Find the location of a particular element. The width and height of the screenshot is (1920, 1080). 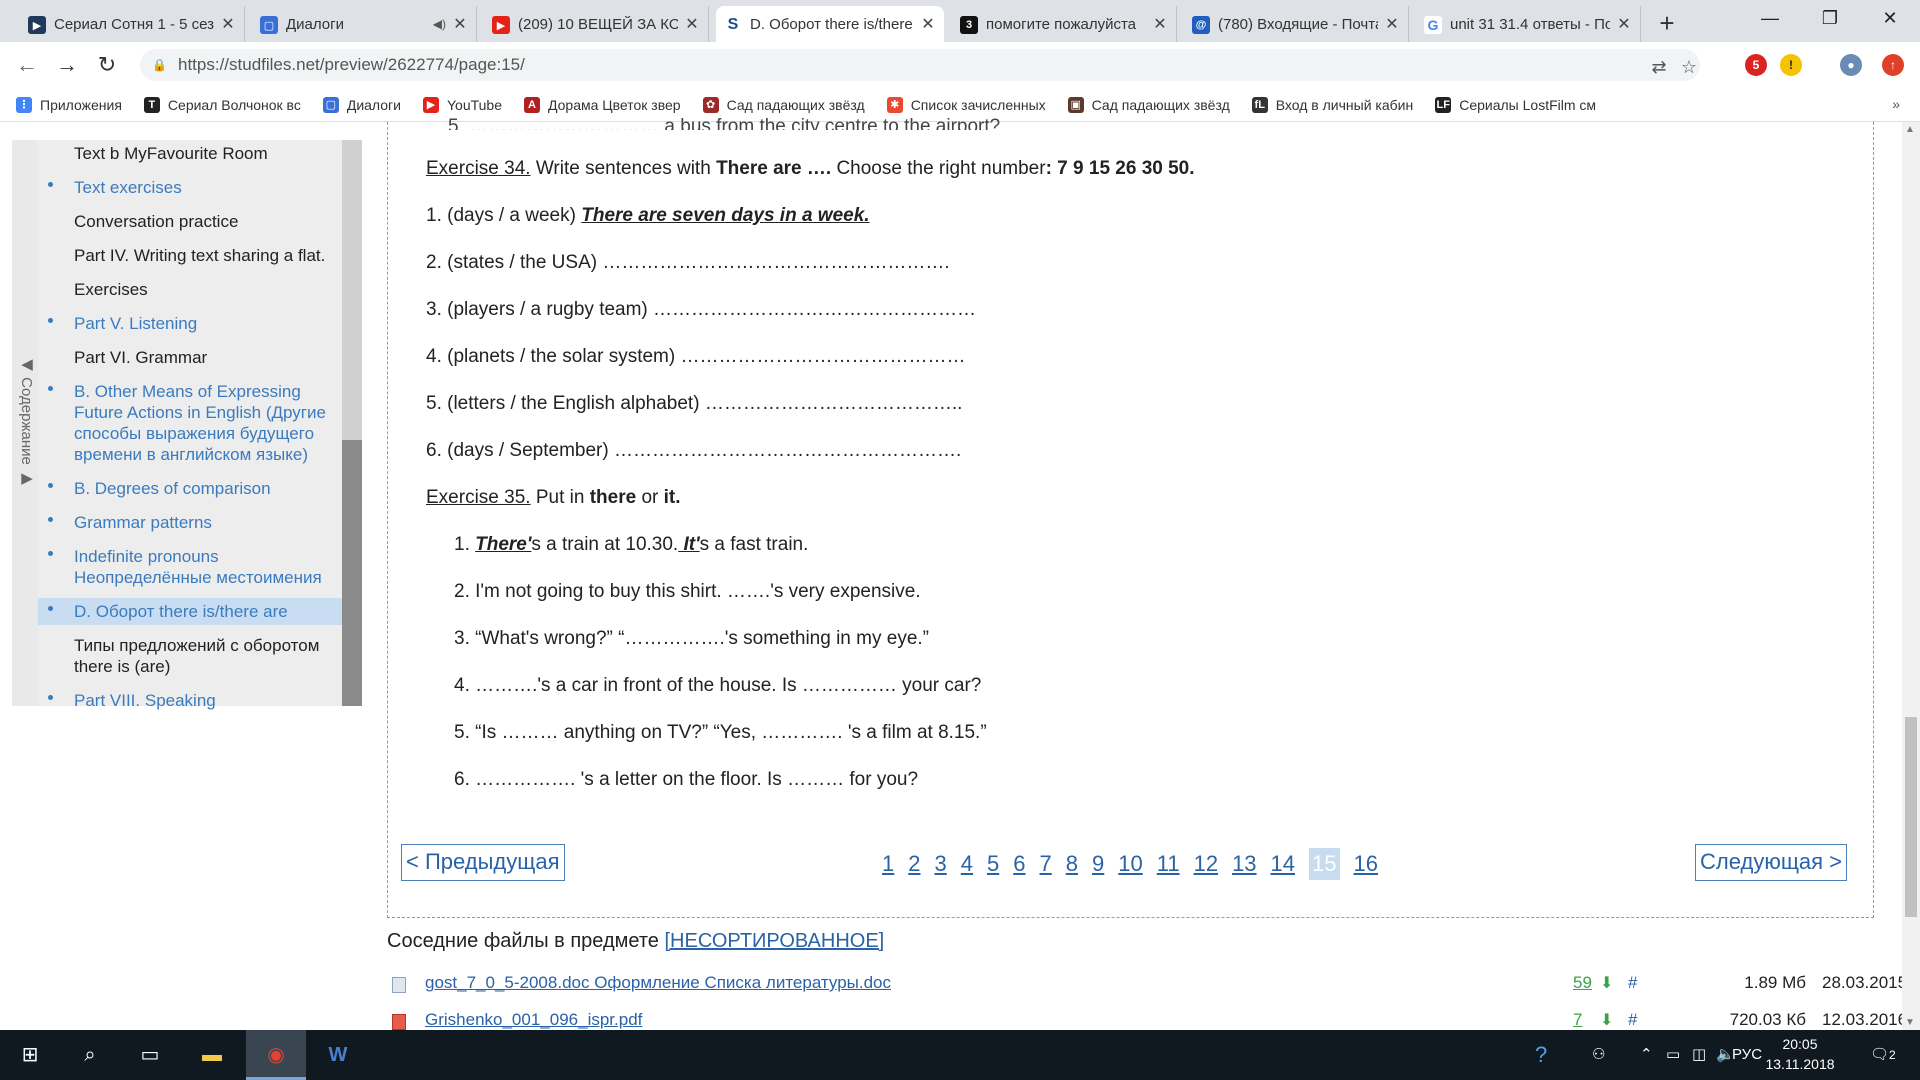

bookmark-item: T Сериал Волчонок вс is located at coordinates (222, 104).